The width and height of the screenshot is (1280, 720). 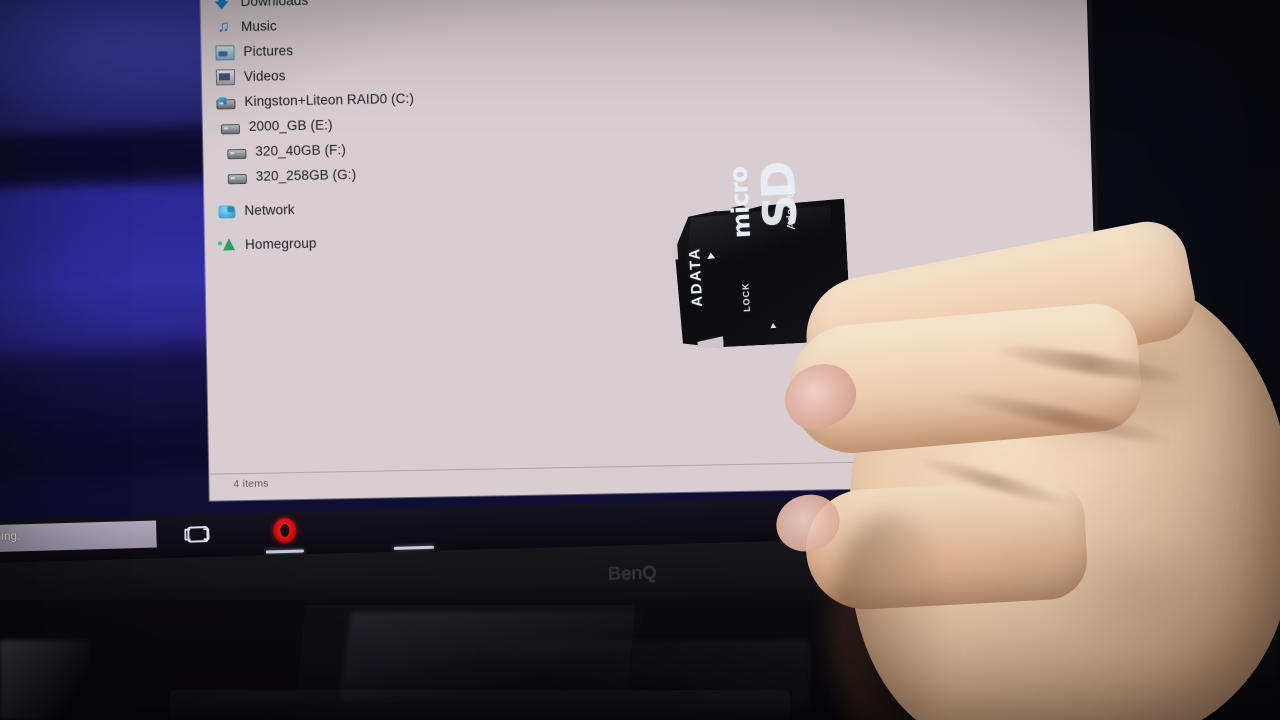 What do you see at coordinates (227, 212) in the screenshot?
I see `network-icon` at bounding box center [227, 212].